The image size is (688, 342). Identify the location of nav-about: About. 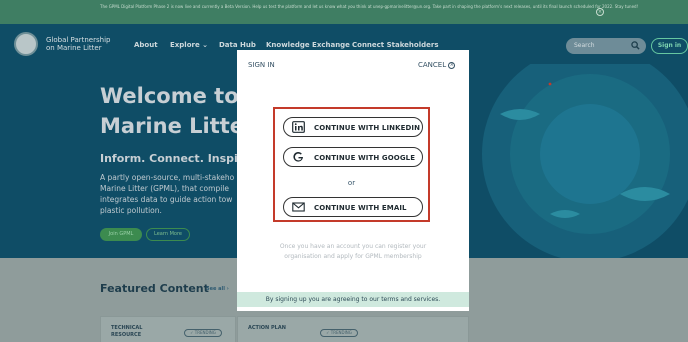
(146, 45).